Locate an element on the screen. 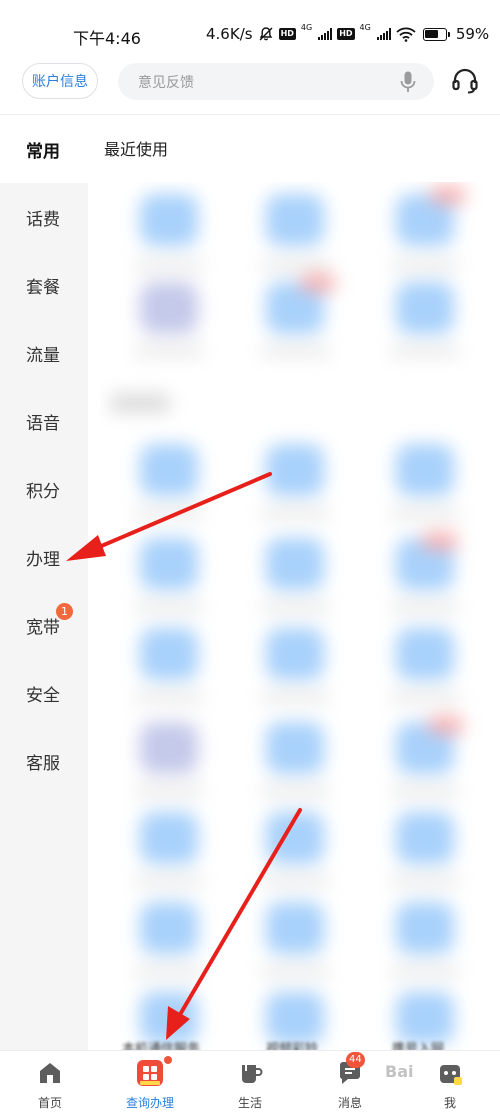 The height and width of the screenshot is (1112, 500). customer-service-headset-icon is located at coordinates (465, 81).